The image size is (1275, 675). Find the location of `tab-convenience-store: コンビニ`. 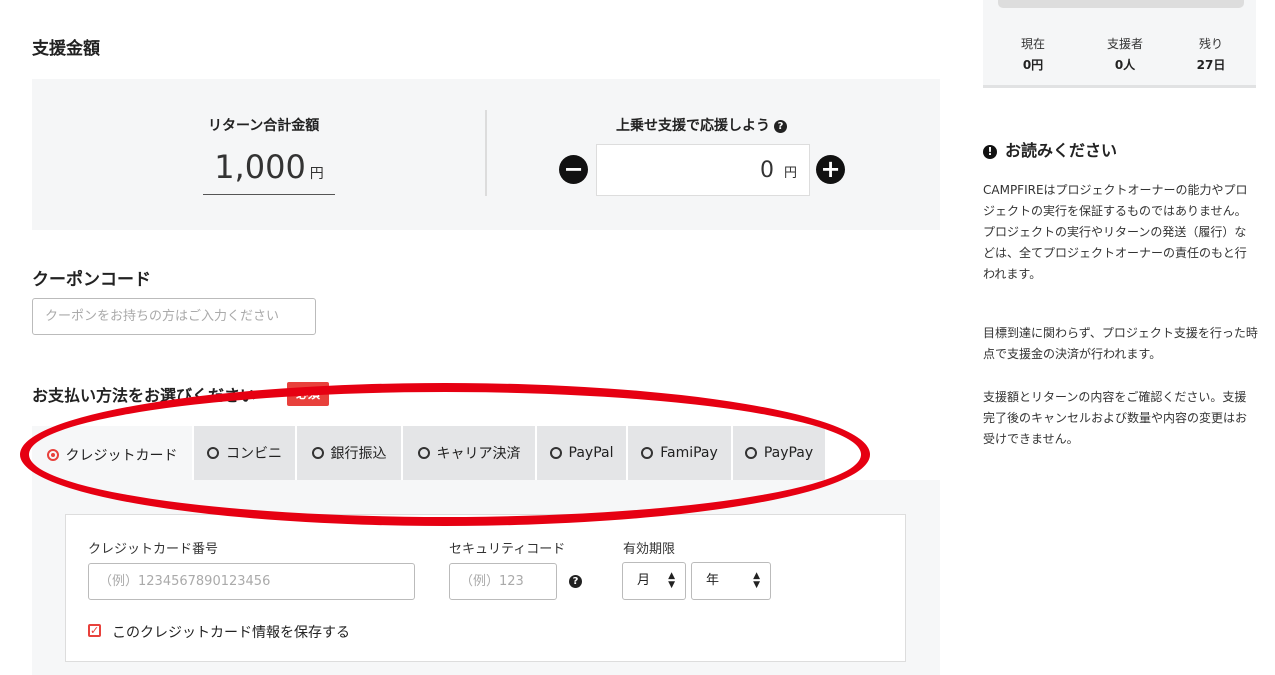

tab-convenience-store: コンビニ is located at coordinates (244, 453).